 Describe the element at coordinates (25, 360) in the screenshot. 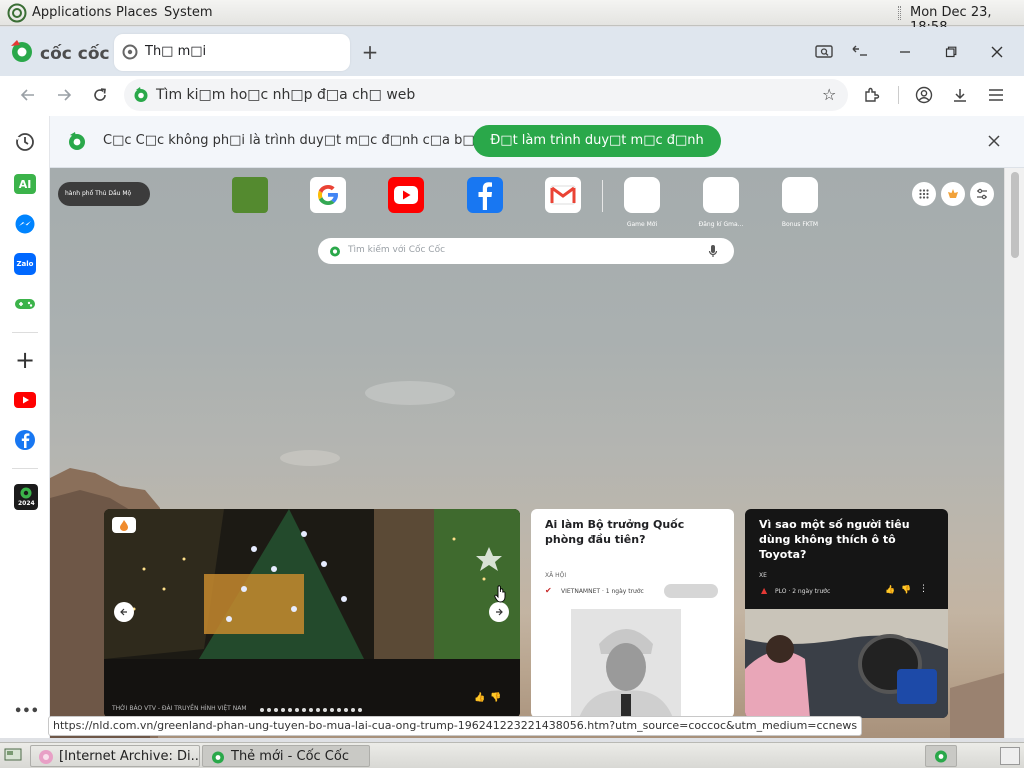

I see `add-sidebar-item-icon: +` at that location.